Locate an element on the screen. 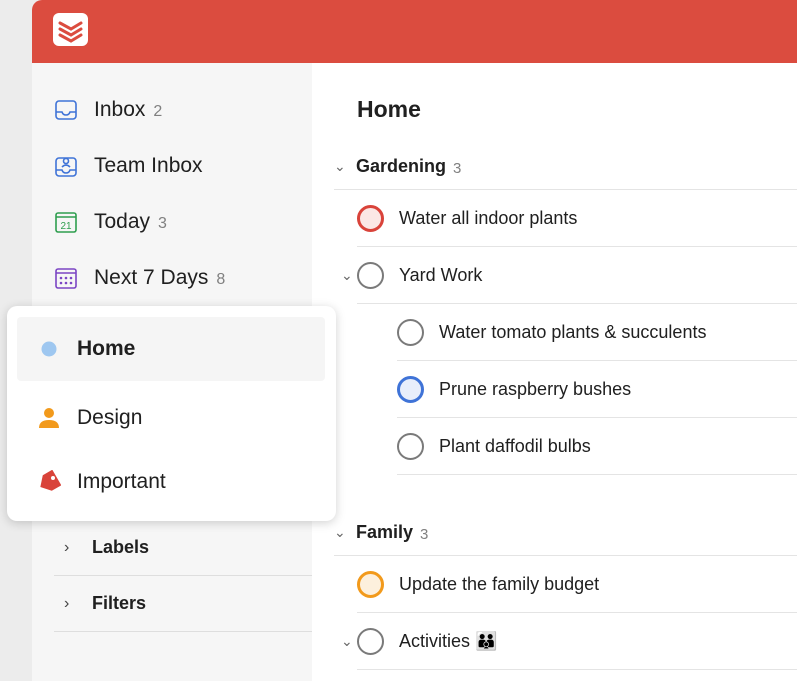 The image size is (797, 681). count-badge: 3 is located at coordinates (162, 223).